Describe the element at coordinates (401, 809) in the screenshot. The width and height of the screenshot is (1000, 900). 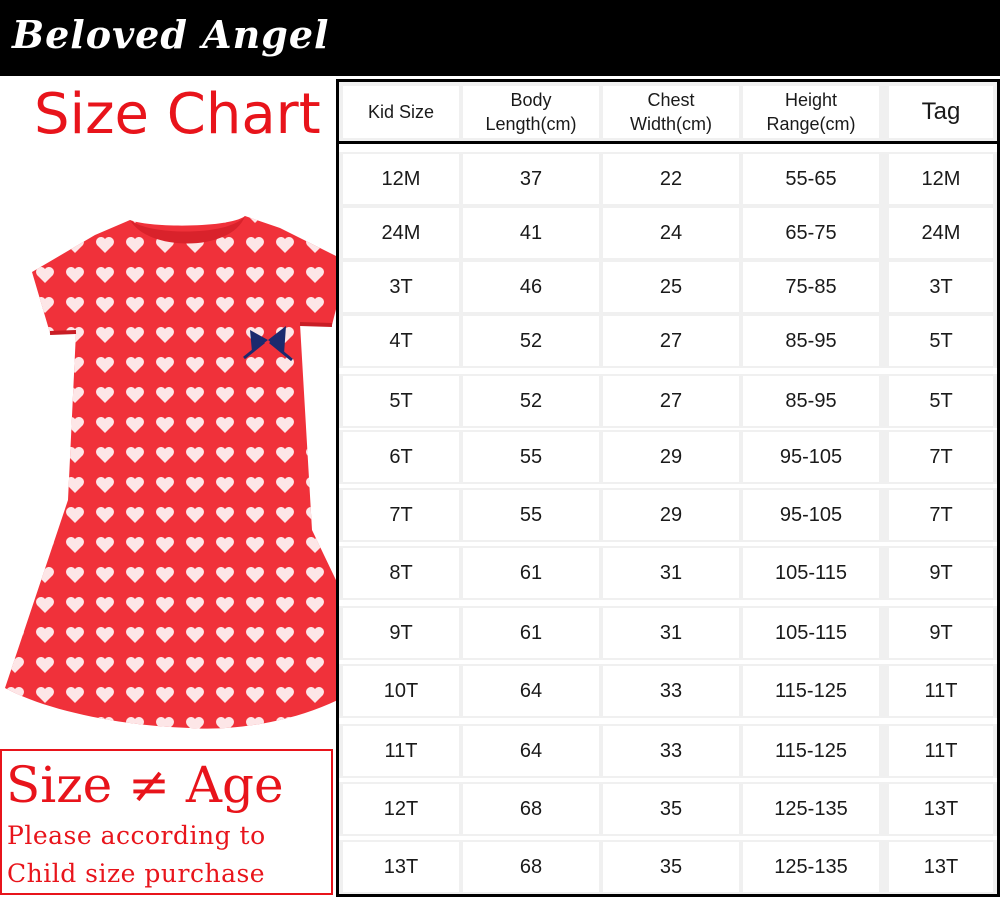
I see `cell-kid-size: 12T` at that location.